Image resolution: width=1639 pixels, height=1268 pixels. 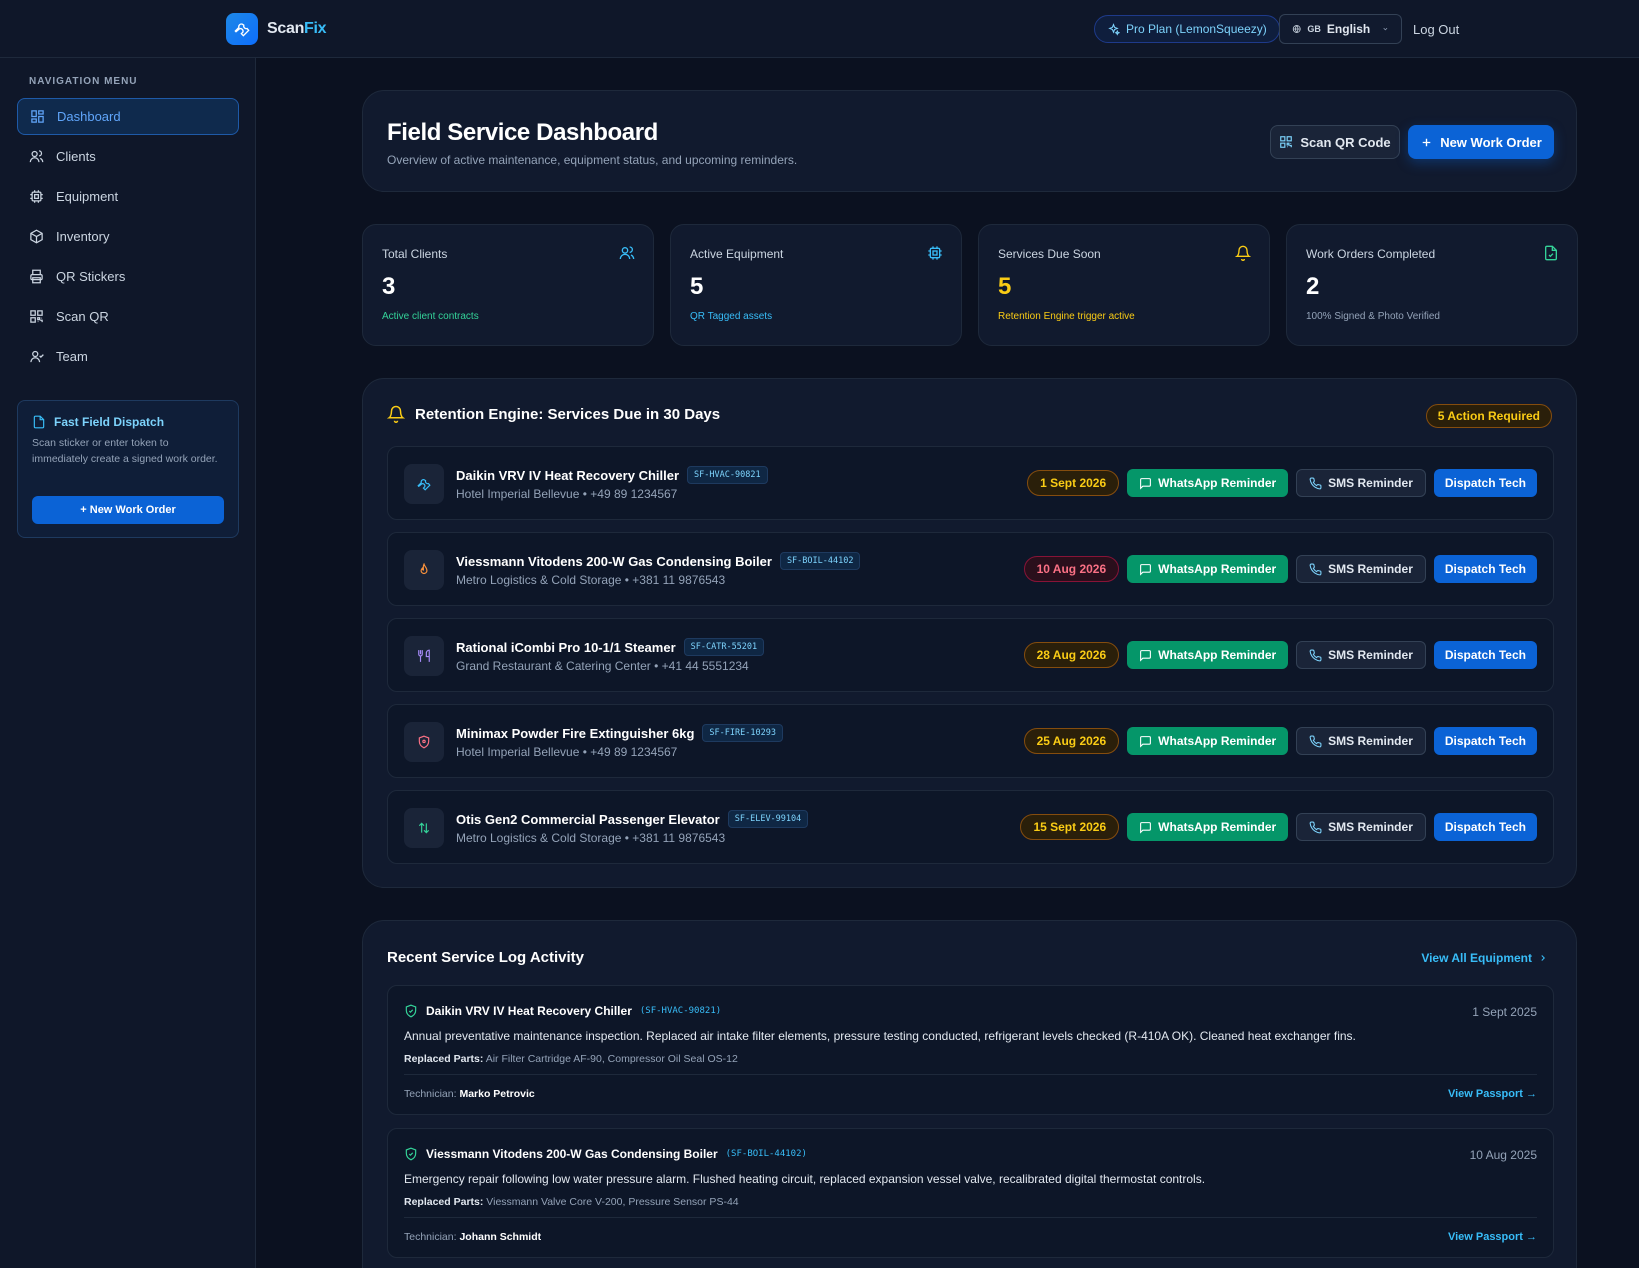 I want to click on shield-check-icon, so click(x=411, y=1011).